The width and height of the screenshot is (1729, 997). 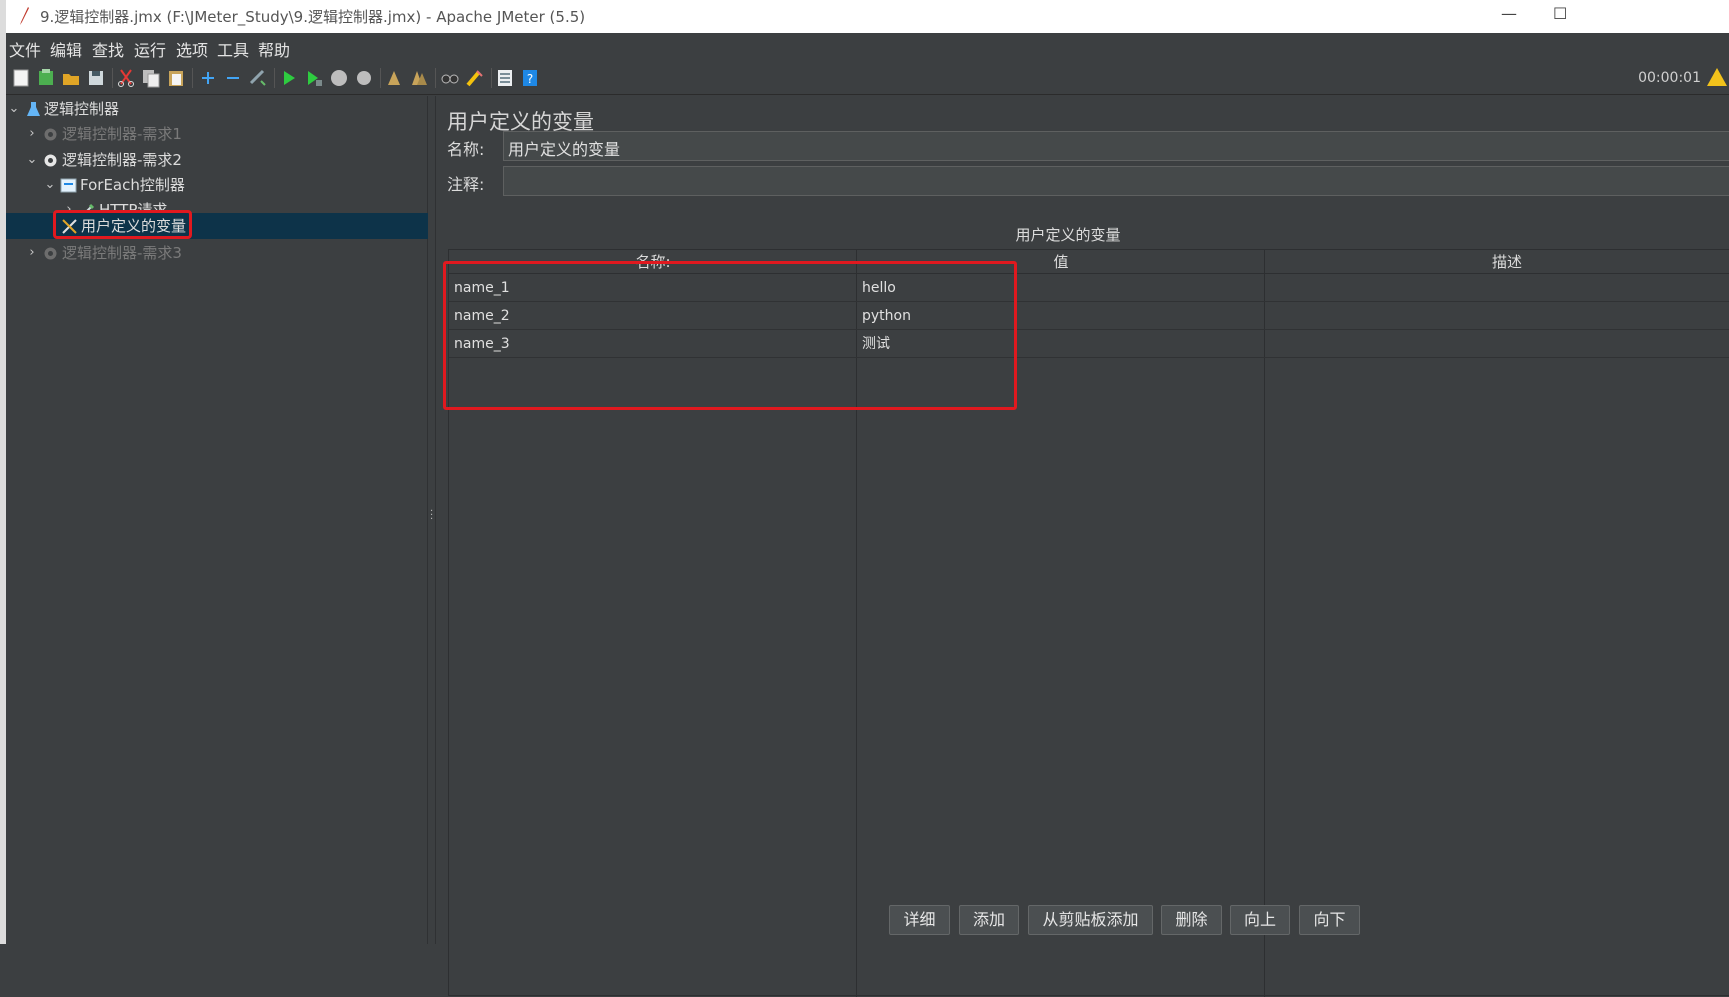 What do you see at coordinates (419, 78) in the screenshot?
I see `clear-all-icon` at bounding box center [419, 78].